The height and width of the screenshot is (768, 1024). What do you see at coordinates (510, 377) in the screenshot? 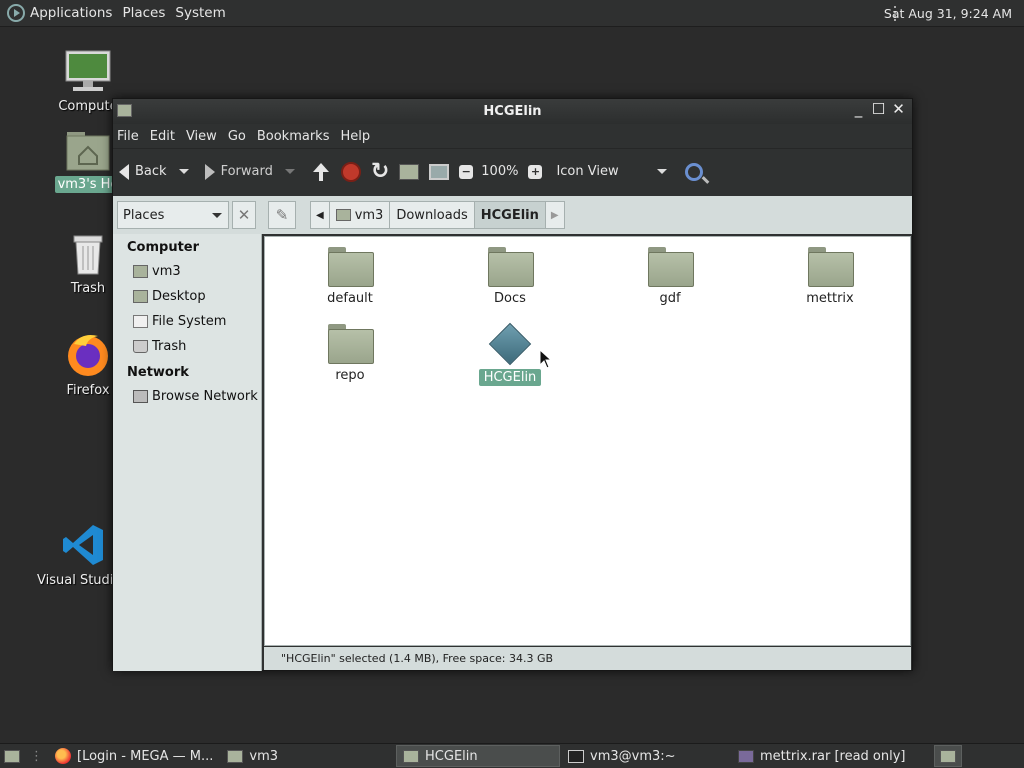
I see `file-name: HCGElin` at bounding box center [510, 377].